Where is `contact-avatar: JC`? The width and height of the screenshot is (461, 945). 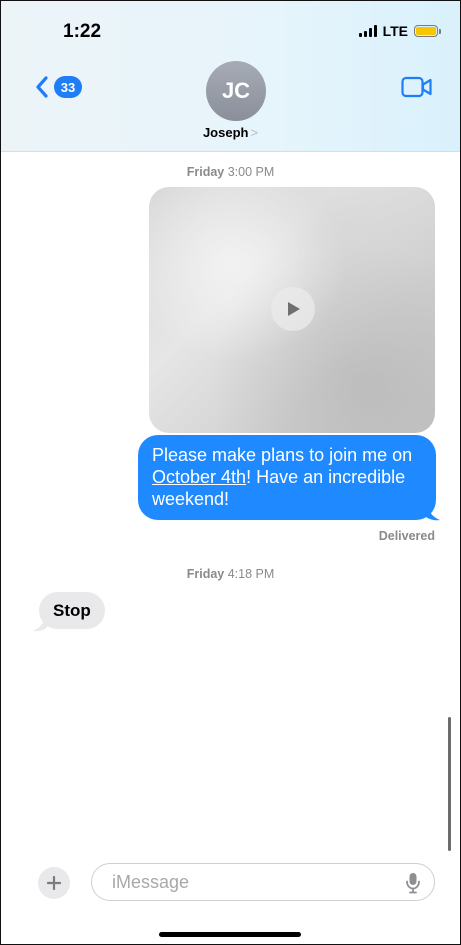 contact-avatar: JC is located at coordinates (236, 91).